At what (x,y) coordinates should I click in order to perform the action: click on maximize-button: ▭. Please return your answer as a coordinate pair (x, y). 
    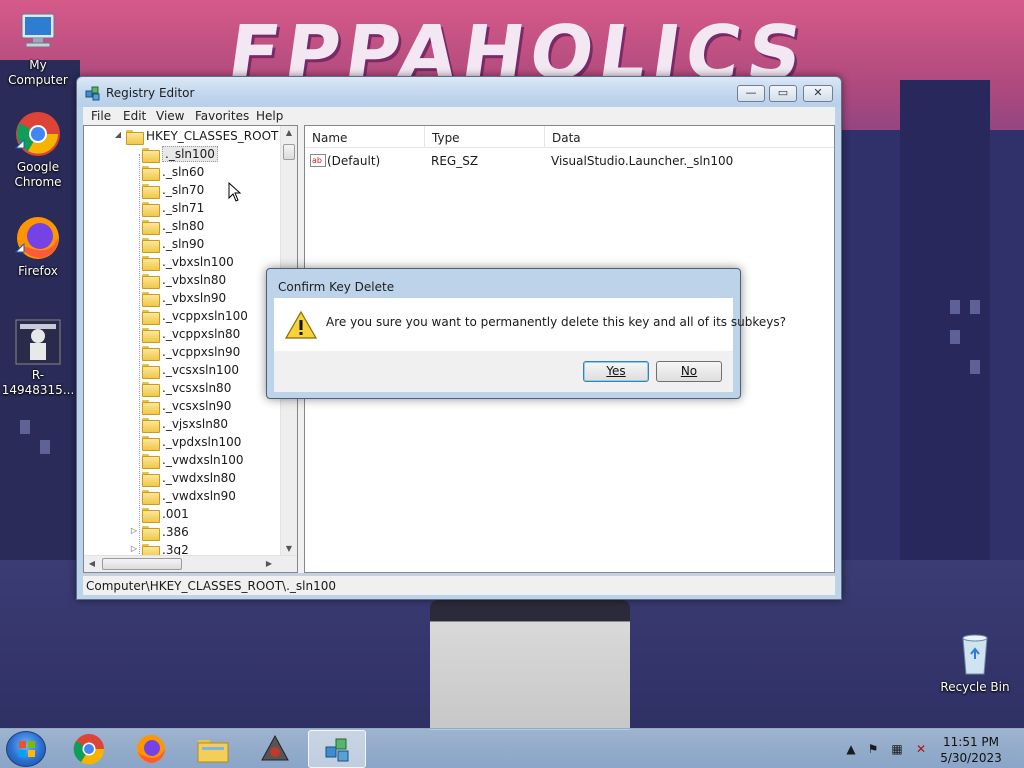
    Looking at the image, I should click on (783, 93).